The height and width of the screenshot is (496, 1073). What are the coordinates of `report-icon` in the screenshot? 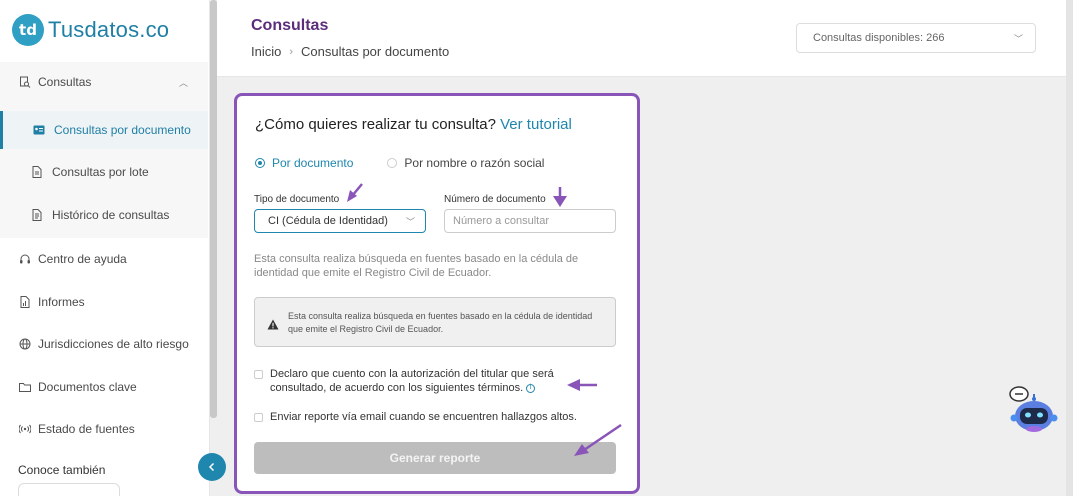 It's located at (25, 302).